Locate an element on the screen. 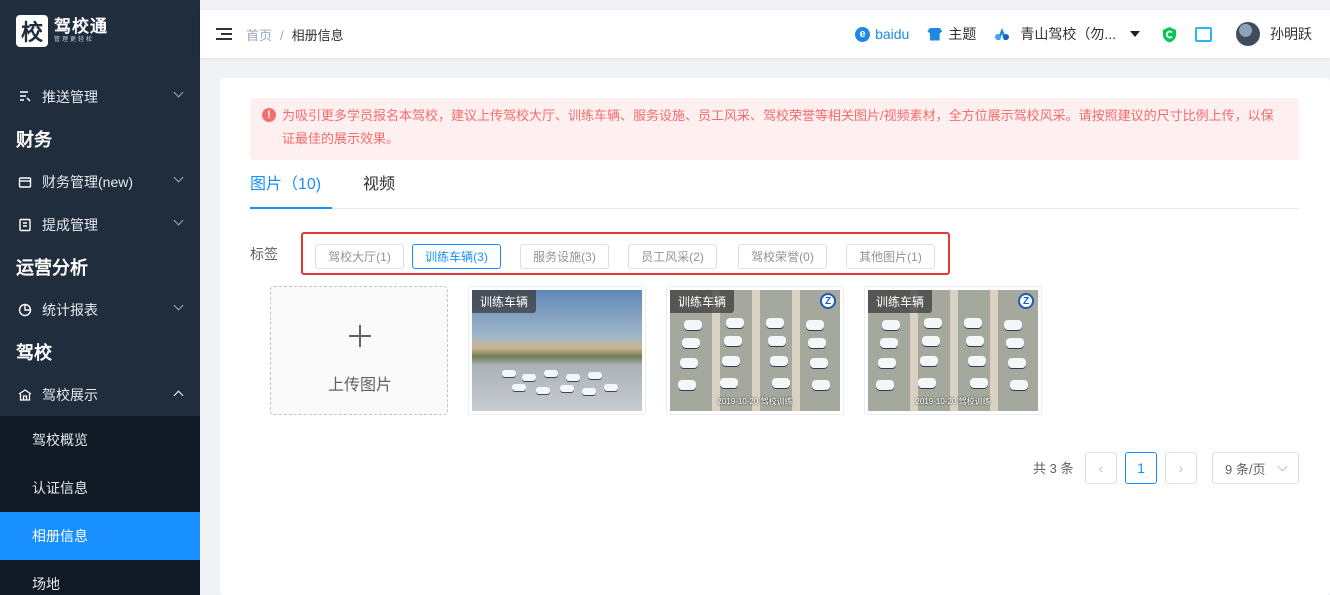 This screenshot has width=1330, height=595. monitor-icon is located at coordinates (1203, 34).